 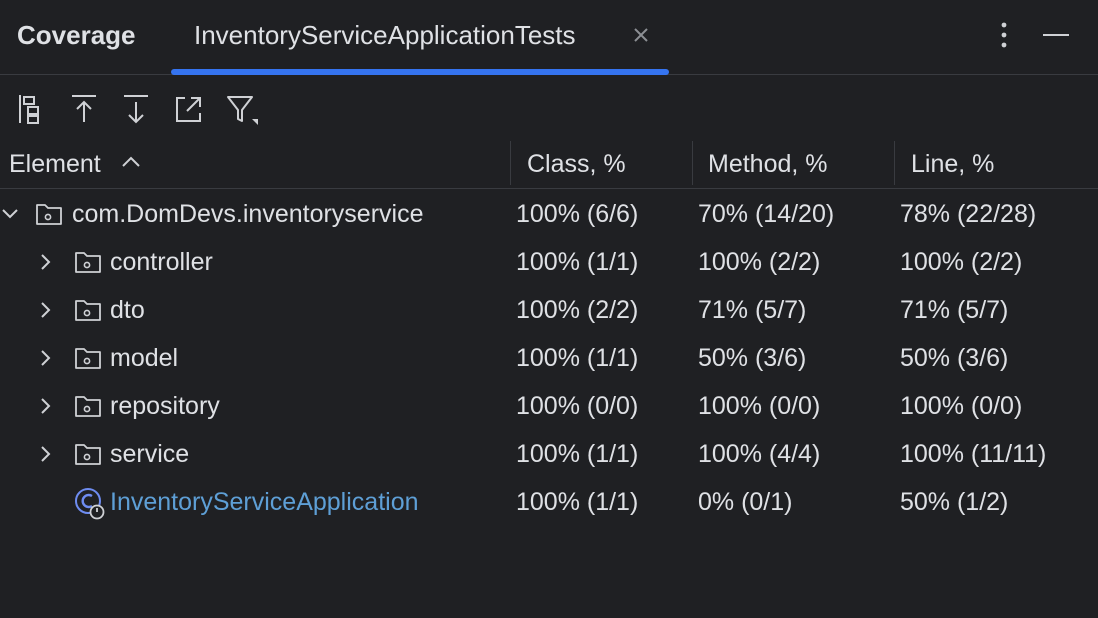 What do you see at coordinates (385, 35) in the screenshot?
I see `tab-label: InventoryServiceApplicationTests` at bounding box center [385, 35].